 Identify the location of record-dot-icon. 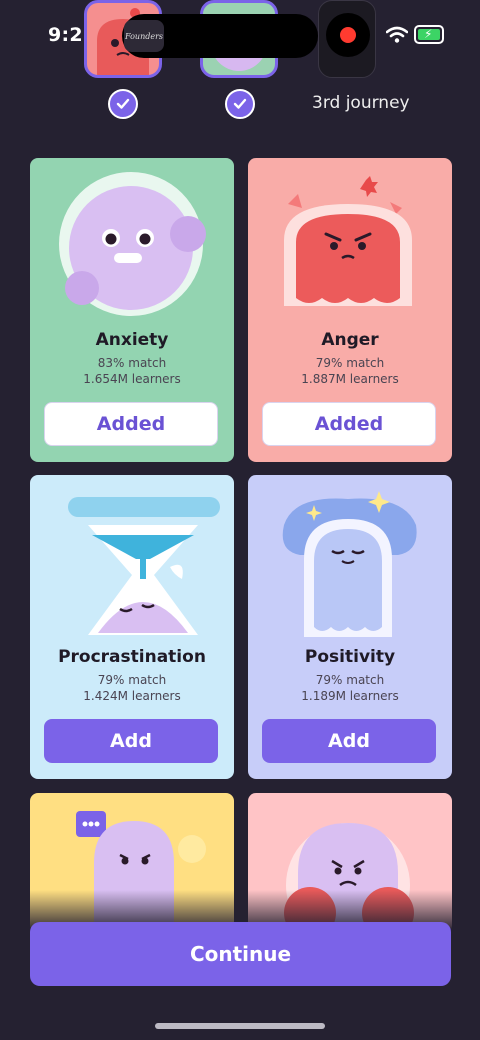
(348, 35).